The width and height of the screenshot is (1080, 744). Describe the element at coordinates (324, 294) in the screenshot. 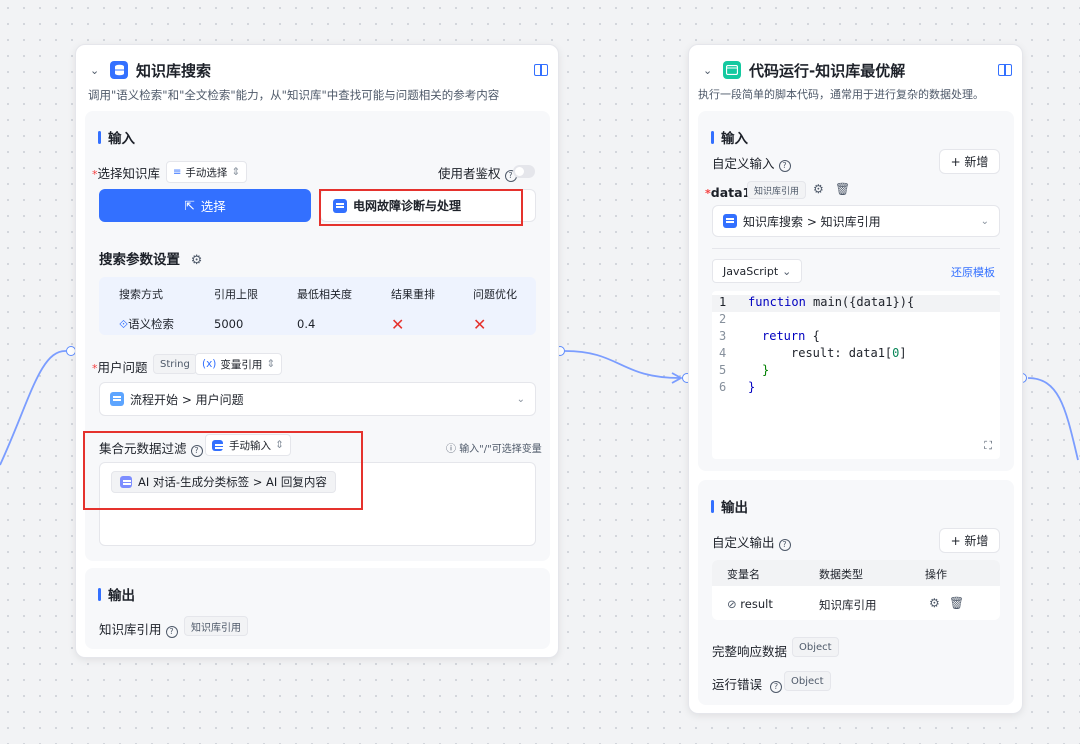

I see `th-relevance: 最低相关度` at that location.